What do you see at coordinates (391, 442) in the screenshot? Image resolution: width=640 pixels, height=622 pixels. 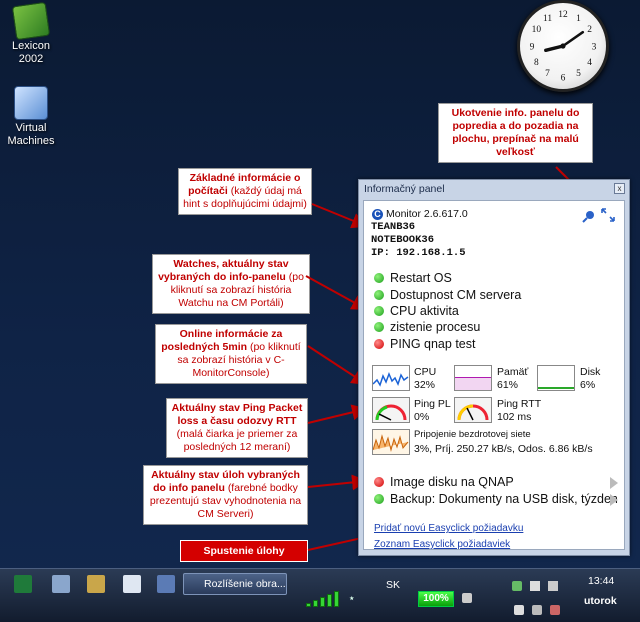 I see `network-graph` at bounding box center [391, 442].